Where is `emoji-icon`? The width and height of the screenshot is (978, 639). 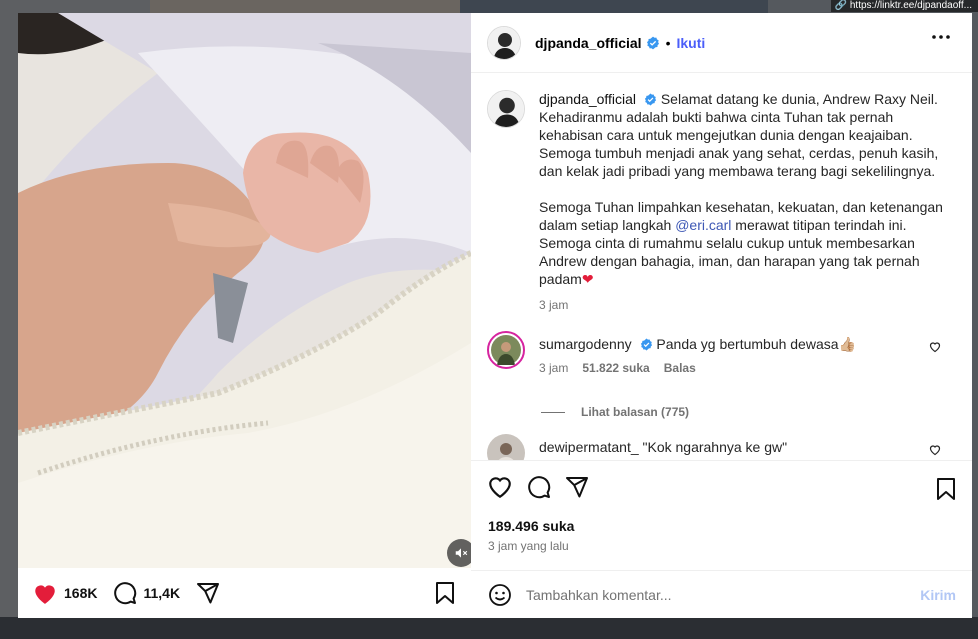
emoji-icon is located at coordinates (500, 595).